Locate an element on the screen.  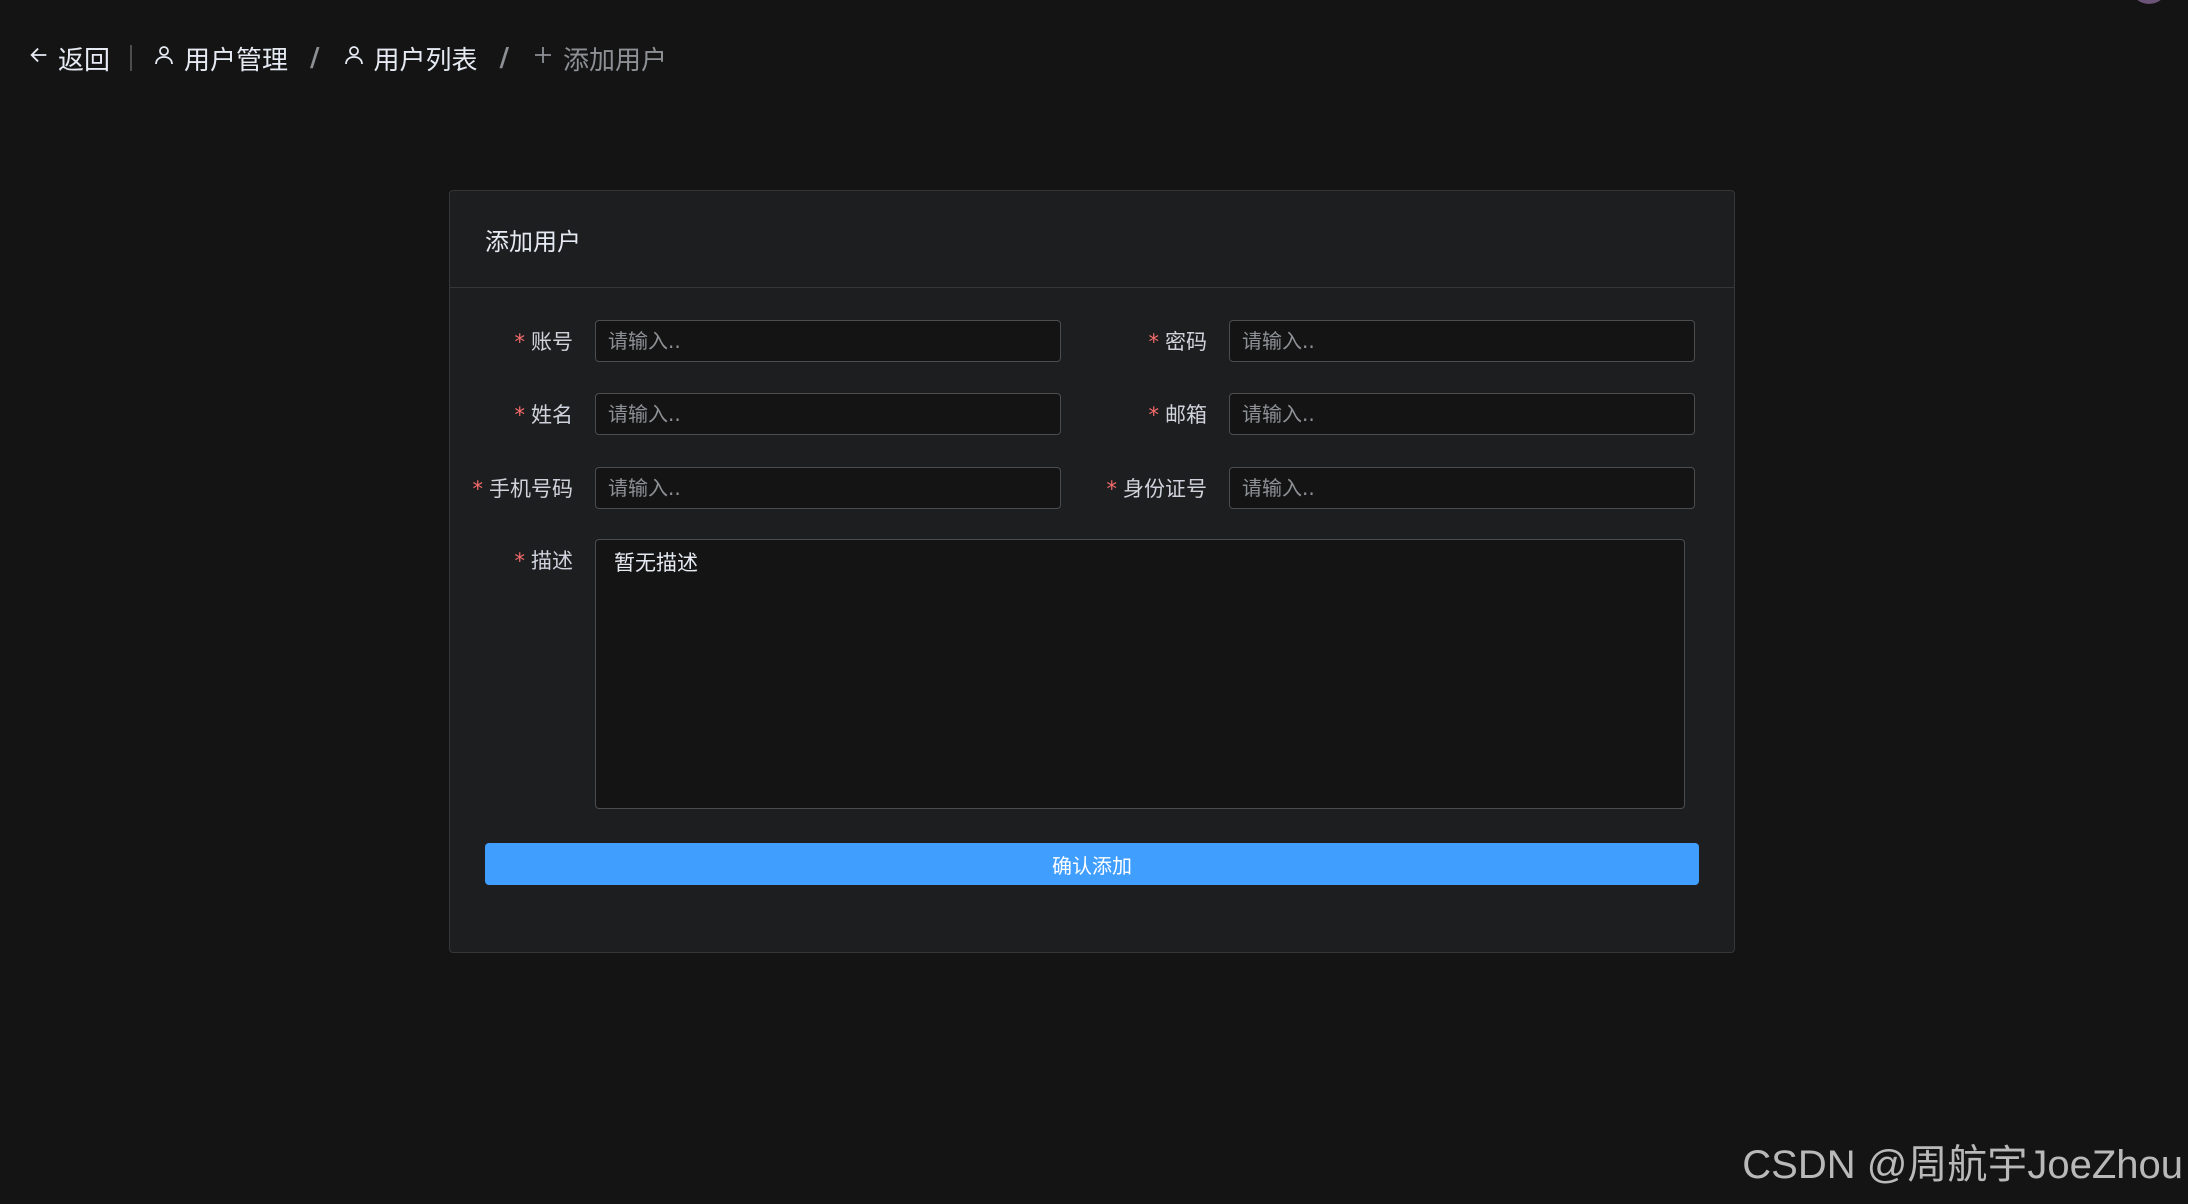
breadcrumb: 返回 用户管理 / 用户列表 / 添加用户 is located at coordinates (347, 58).